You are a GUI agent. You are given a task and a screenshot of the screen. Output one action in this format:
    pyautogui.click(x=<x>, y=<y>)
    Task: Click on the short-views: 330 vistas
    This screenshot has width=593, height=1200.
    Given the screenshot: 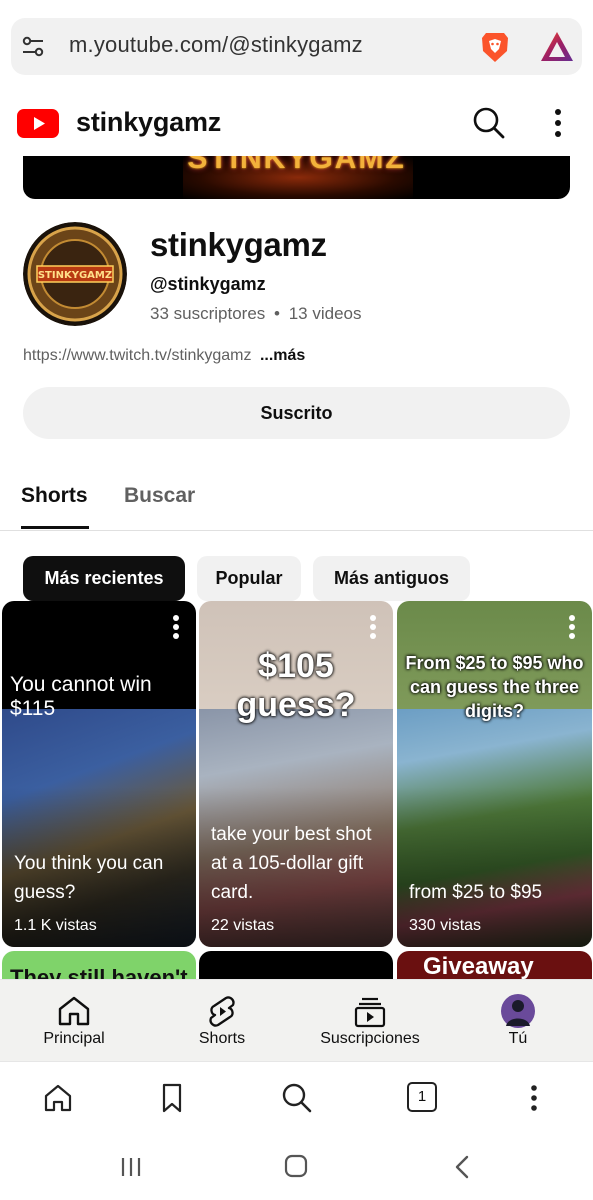 What is the action you would take?
    pyautogui.click(x=445, y=925)
    